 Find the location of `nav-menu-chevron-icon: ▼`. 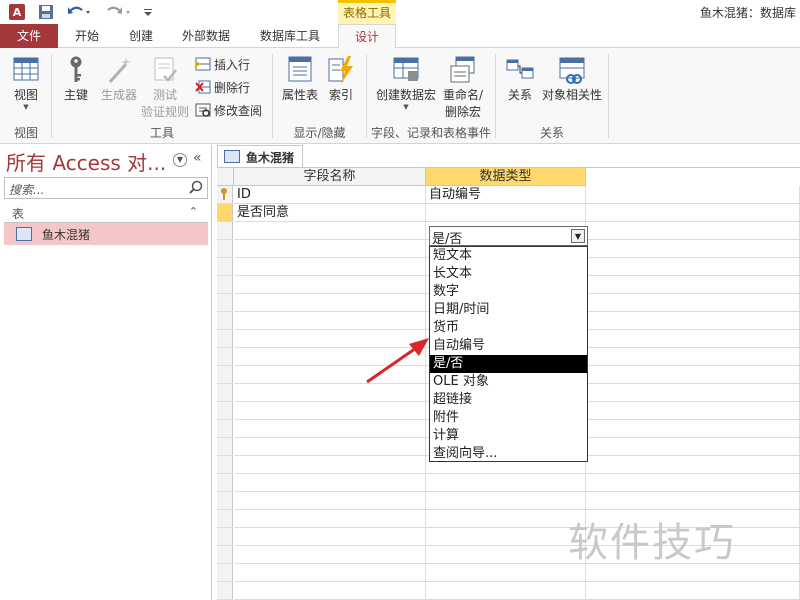

nav-menu-chevron-icon: ▼ is located at coordinates (180, 160).